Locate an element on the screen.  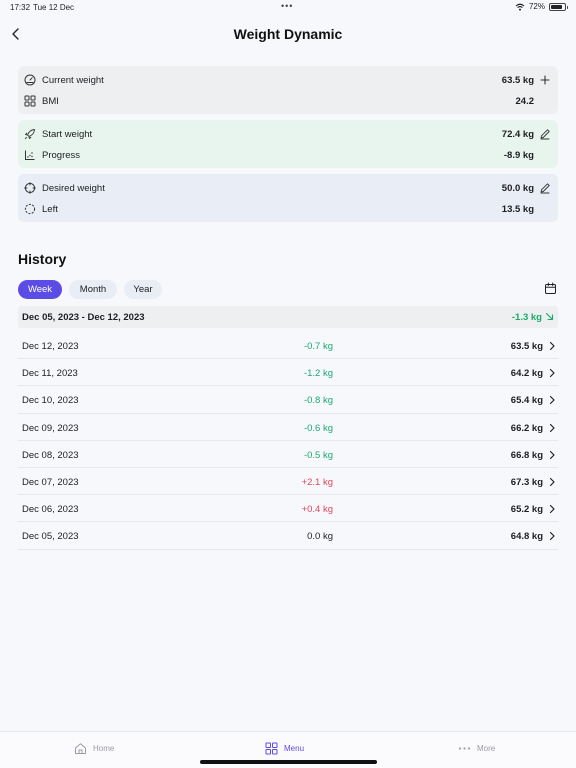
battery-percent: 72% is located at coordinates (536, 6).